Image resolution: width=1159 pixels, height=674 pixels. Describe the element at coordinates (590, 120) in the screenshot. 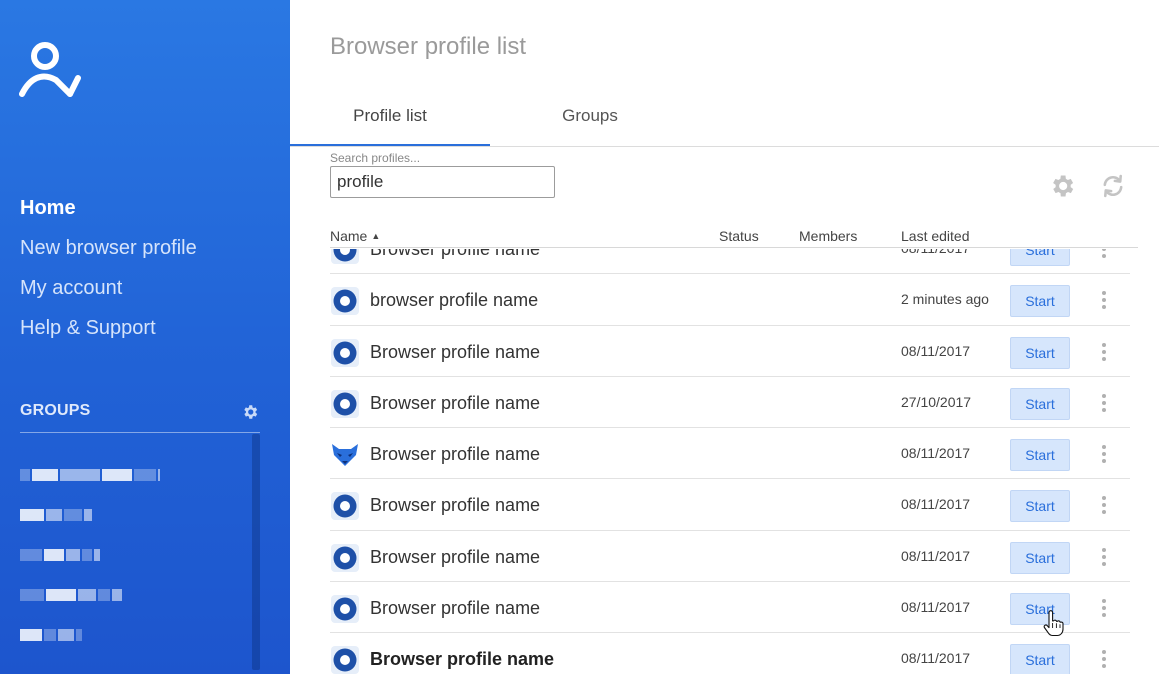

I see `tab-groups: Groups` at that location.